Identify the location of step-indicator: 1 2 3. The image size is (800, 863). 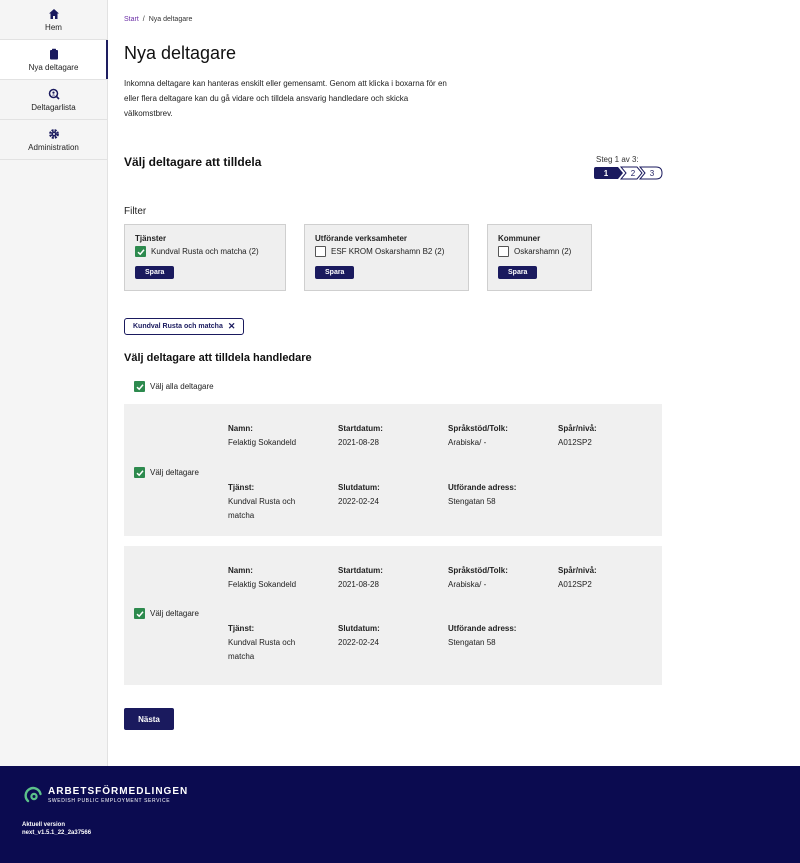
(629, 173).